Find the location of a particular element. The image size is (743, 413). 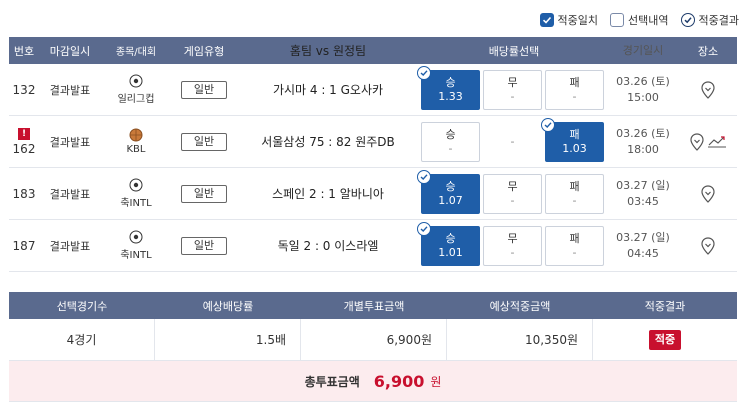

row-number-cell: ! 162 is located at coordinates (24, 141).